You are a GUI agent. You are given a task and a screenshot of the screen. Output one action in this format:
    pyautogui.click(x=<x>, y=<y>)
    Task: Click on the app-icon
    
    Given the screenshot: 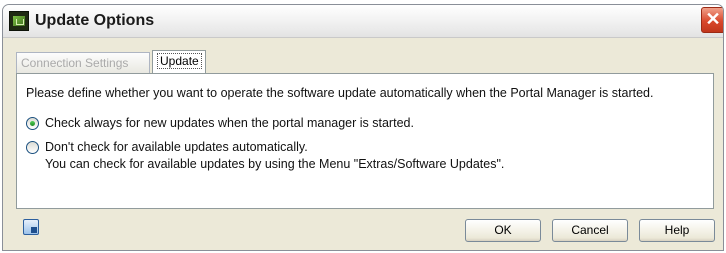 What is the action you would take?
    pyautogui.click(x=19, y=21)
    